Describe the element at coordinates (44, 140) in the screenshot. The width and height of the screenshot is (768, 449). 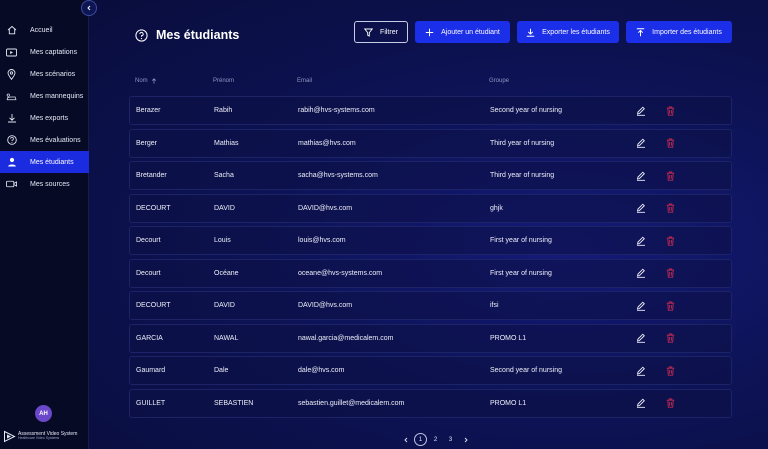
I see `sidebar-item-evaluations: Mes évaluations` at that location.